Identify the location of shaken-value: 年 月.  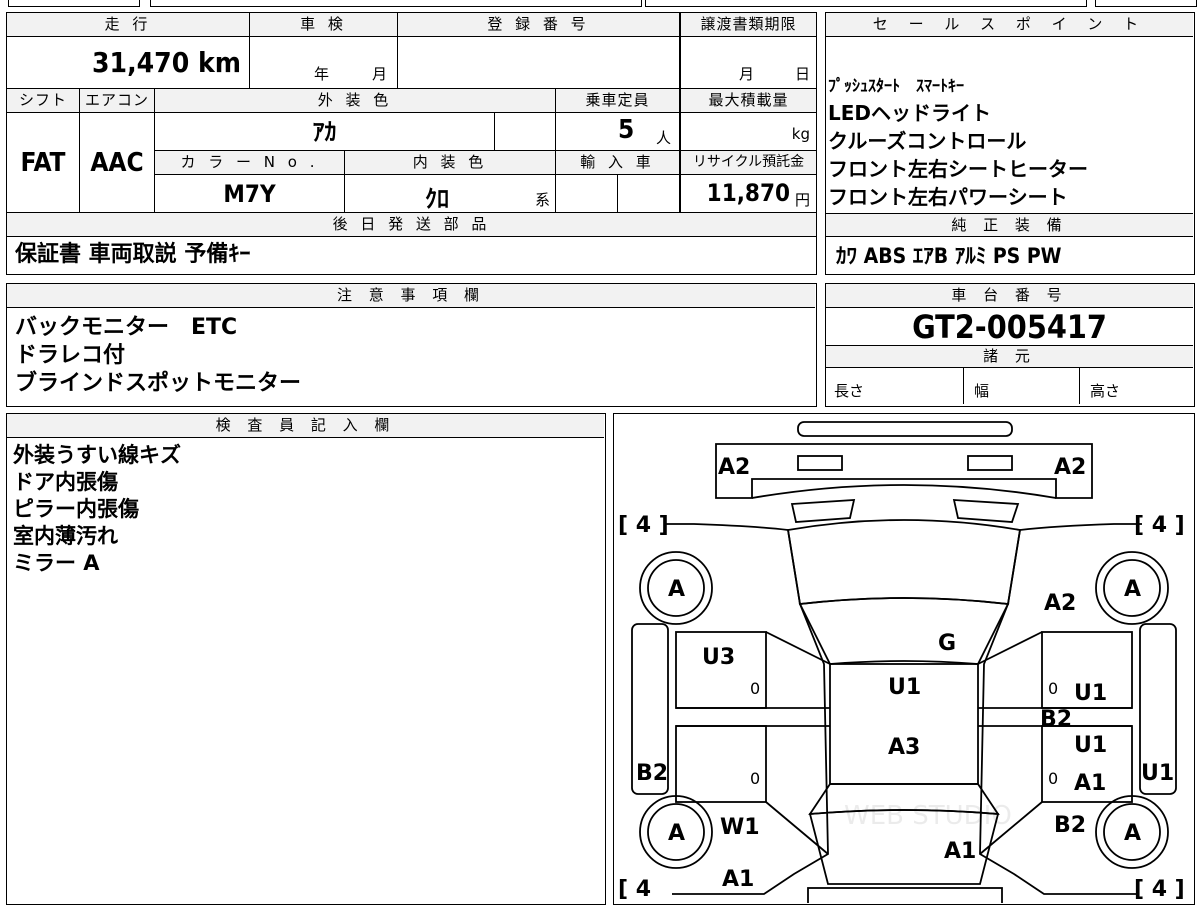
(324, 63).